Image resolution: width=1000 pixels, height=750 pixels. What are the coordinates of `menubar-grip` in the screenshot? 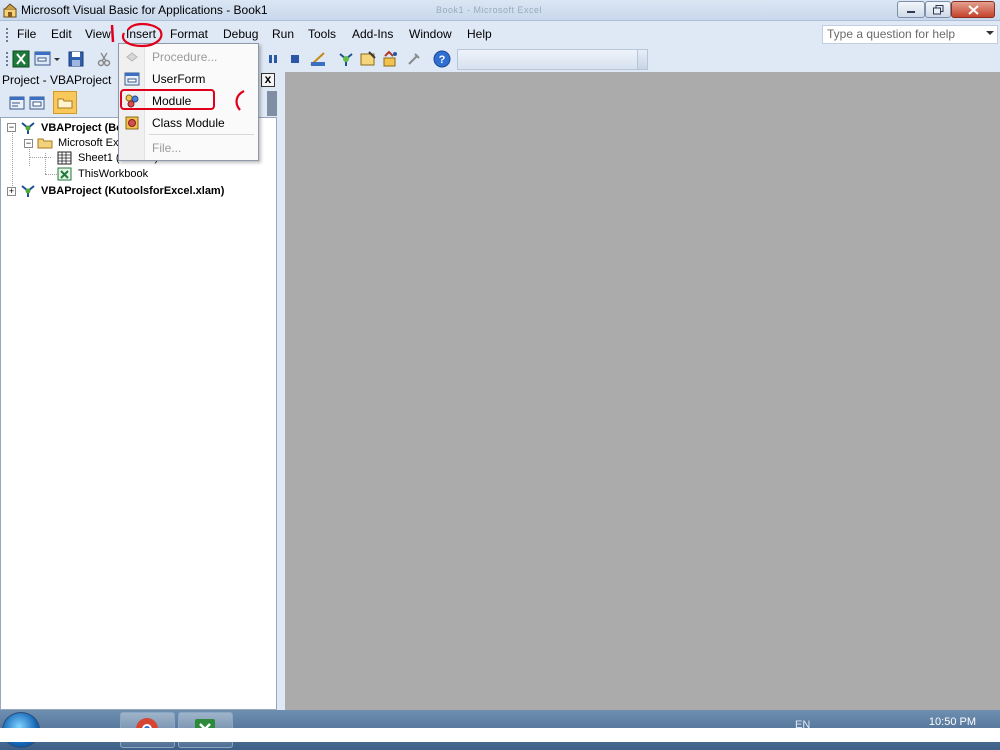 It's located at (7, 35).